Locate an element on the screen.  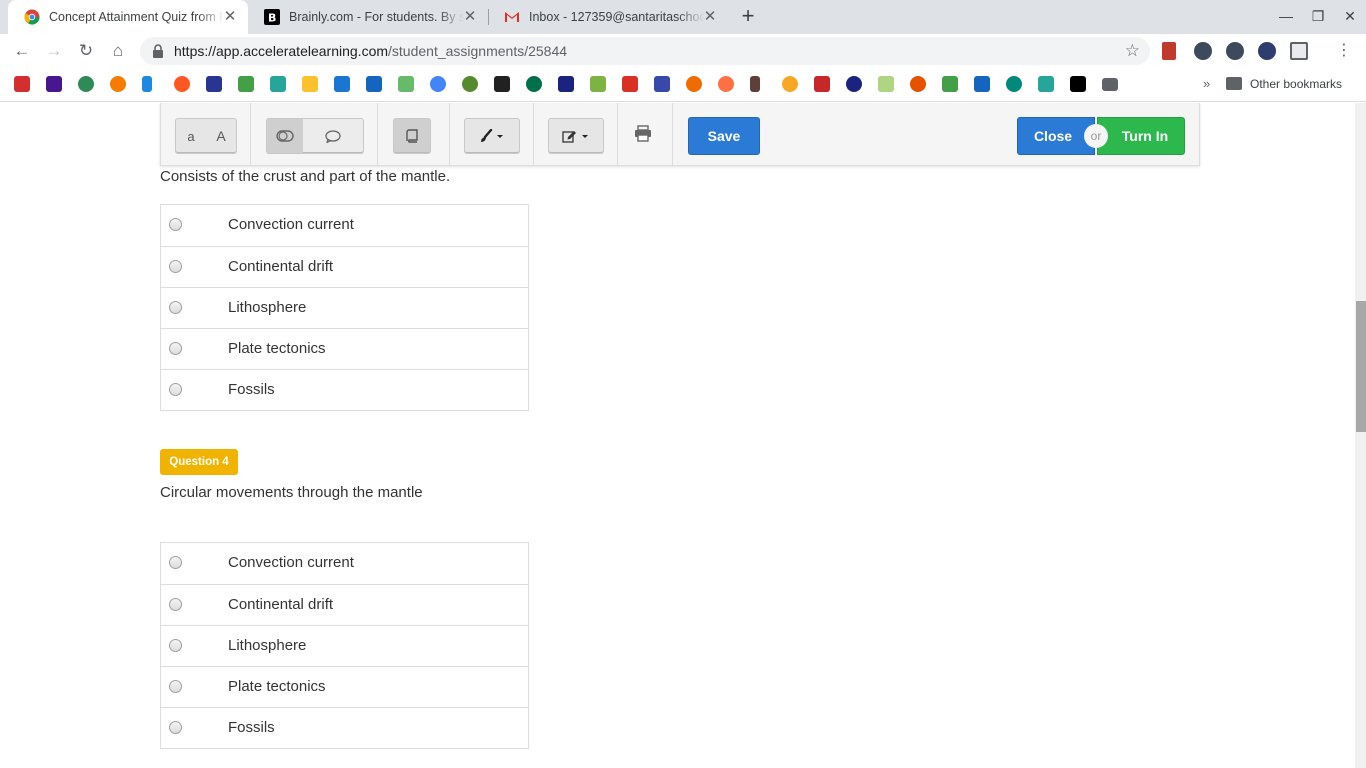
save-button: Save is located at coordinates (724, 136).